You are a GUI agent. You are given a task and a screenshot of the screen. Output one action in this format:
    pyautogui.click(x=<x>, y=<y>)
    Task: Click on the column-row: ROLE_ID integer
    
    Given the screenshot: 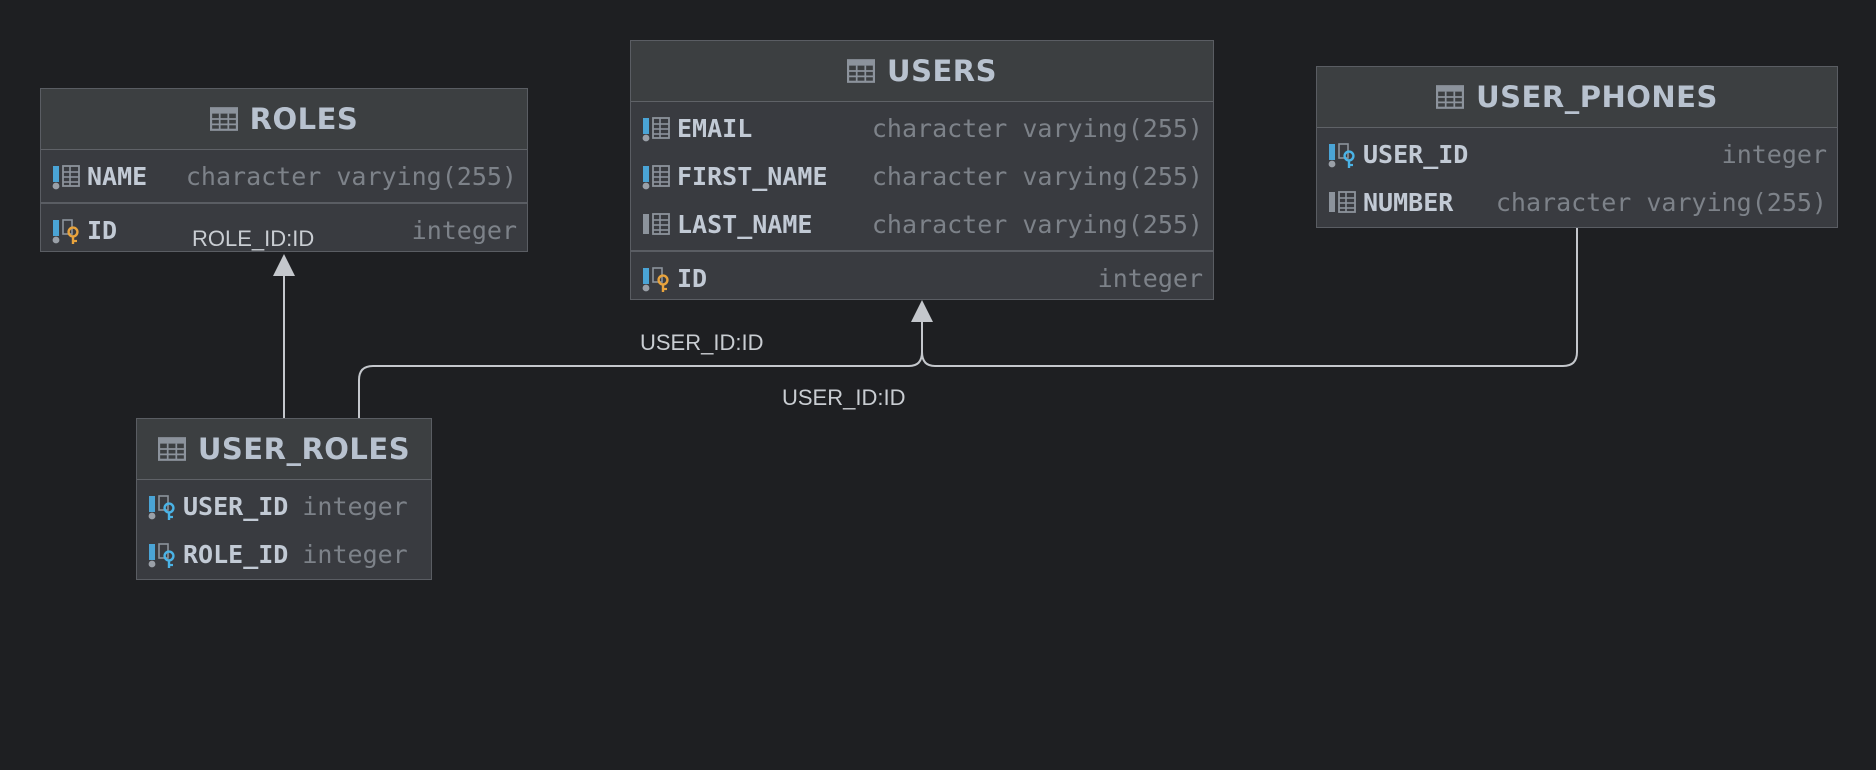 What is the action you would take?
    pyautogui.click(x=284, y=554)
    